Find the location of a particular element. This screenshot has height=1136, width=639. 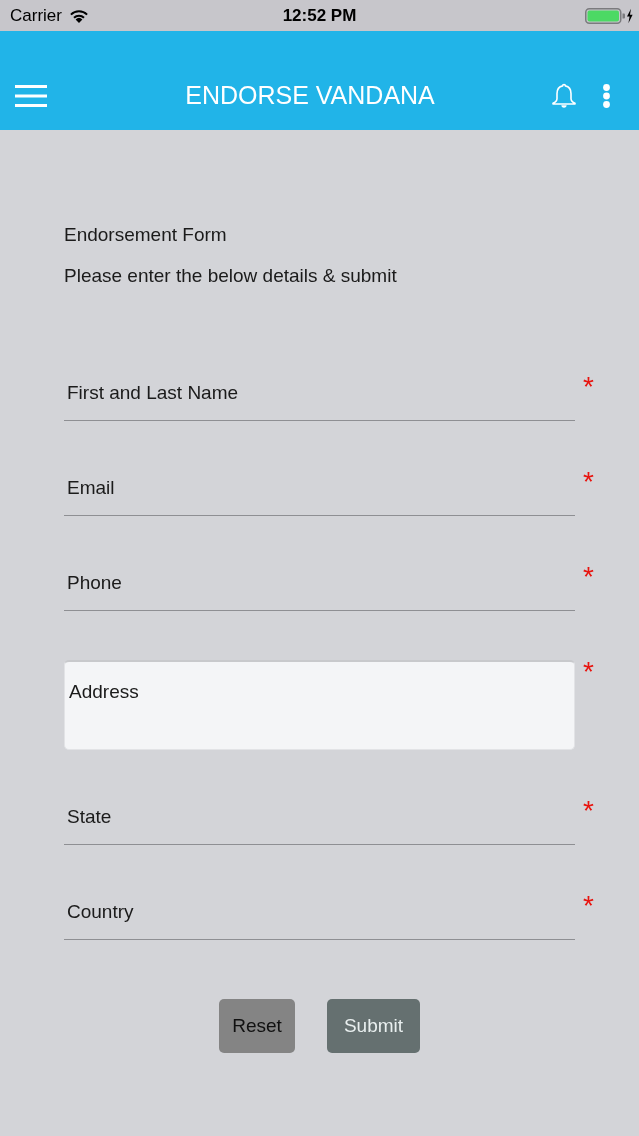

form-instructions: Please enter the below details & submit is located at coordinates (231, 276).